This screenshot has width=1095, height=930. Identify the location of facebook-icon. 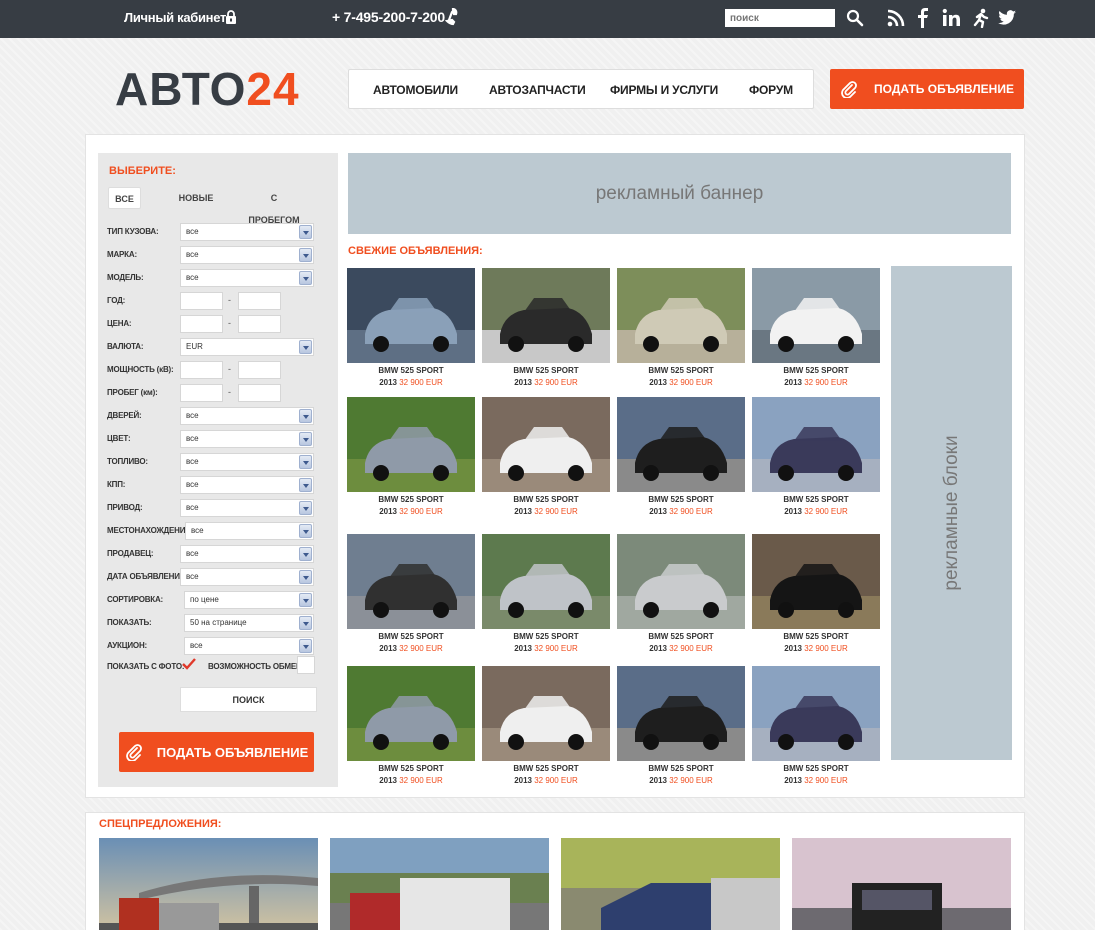
(923, 18).